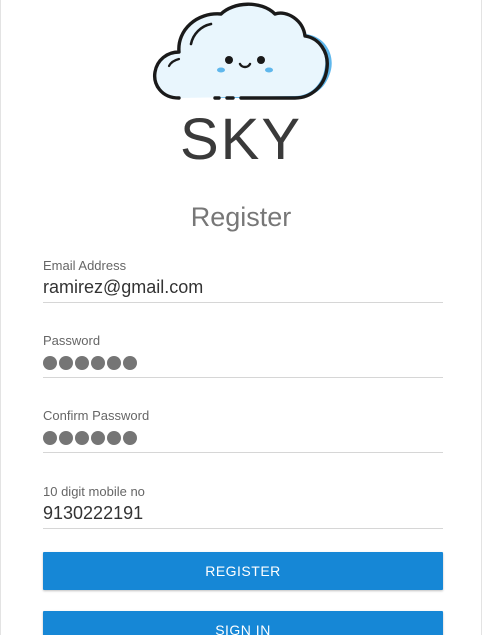 This screenshot has width=482, height=635. I want to click on app-brand-name: SKY, so click(241, 139).